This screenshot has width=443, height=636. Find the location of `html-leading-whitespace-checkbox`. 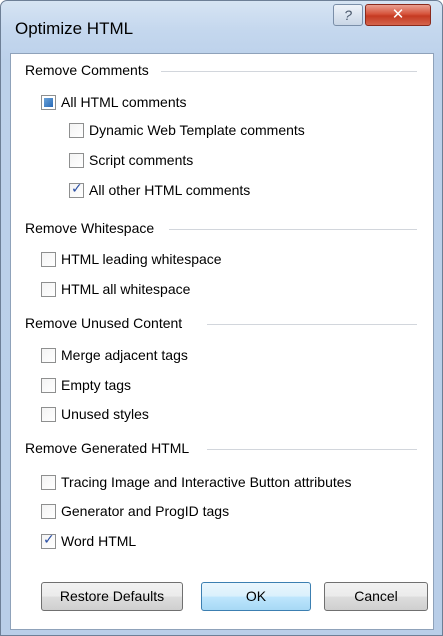

html-leading-whitespace-checkbox is located at coordinates (48, 259).